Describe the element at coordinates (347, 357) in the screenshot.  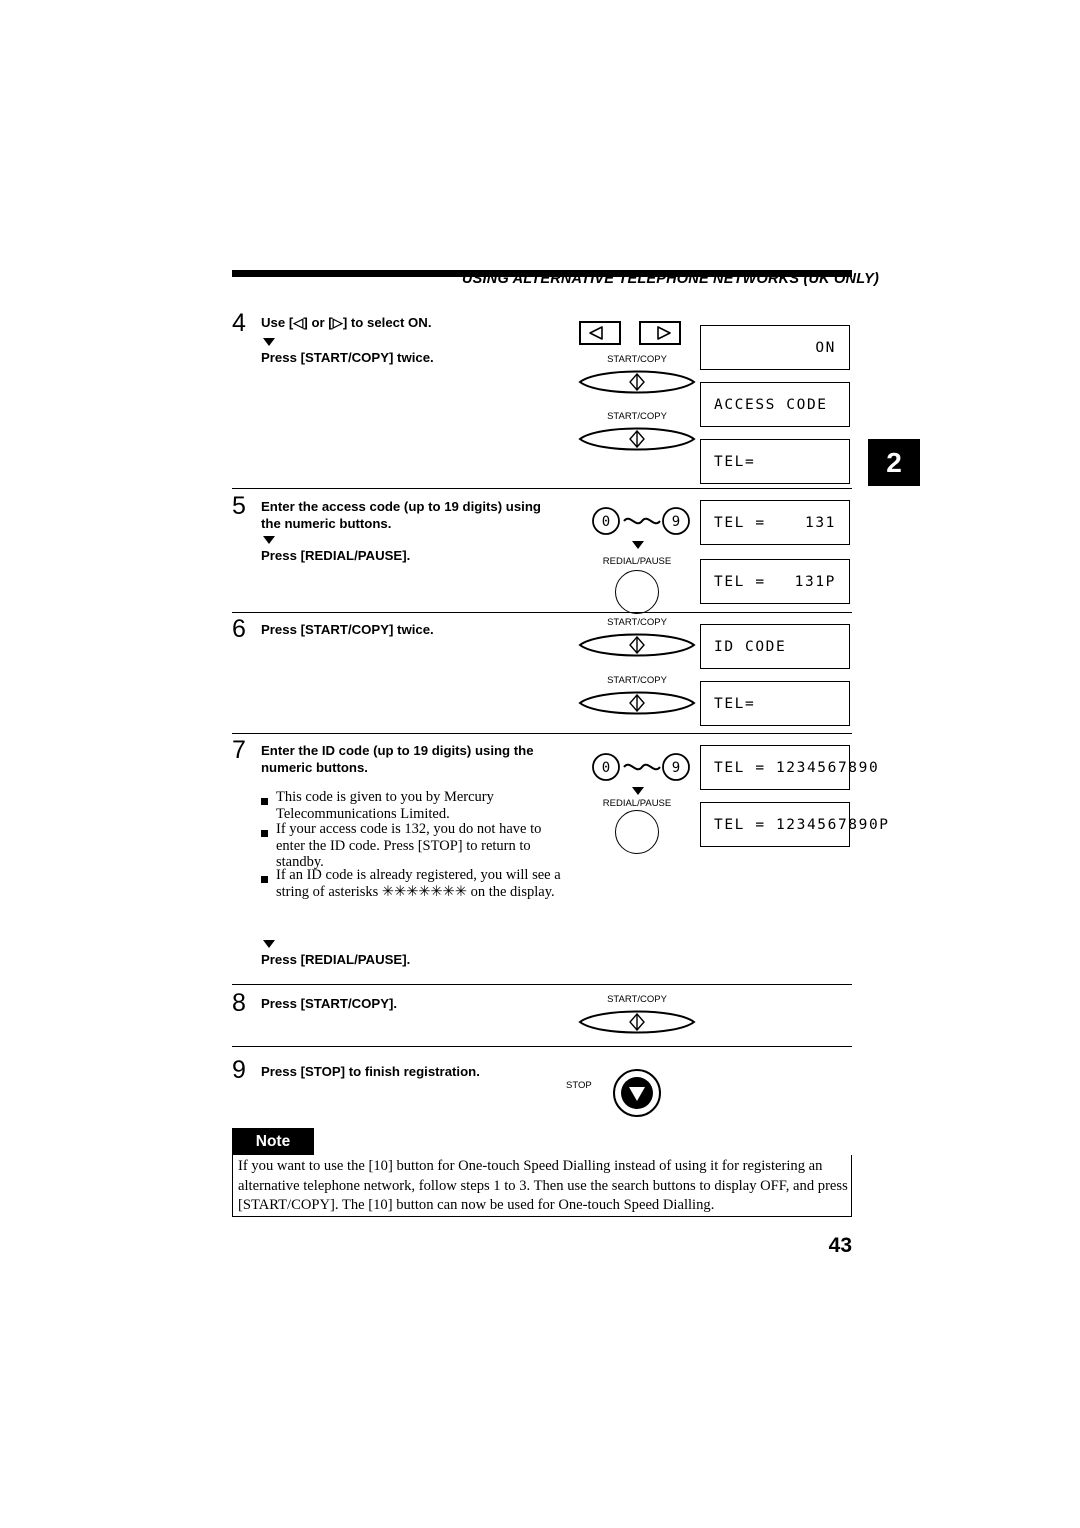
I see `step-4-line2: Press [START/COPY] twice.` at that location.